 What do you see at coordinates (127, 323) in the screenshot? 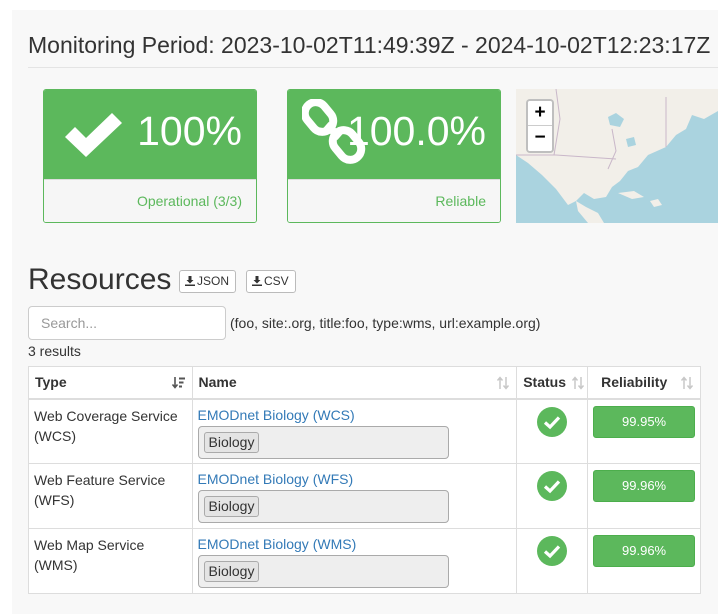
I see `search-input` at bounding box center [127, 323].